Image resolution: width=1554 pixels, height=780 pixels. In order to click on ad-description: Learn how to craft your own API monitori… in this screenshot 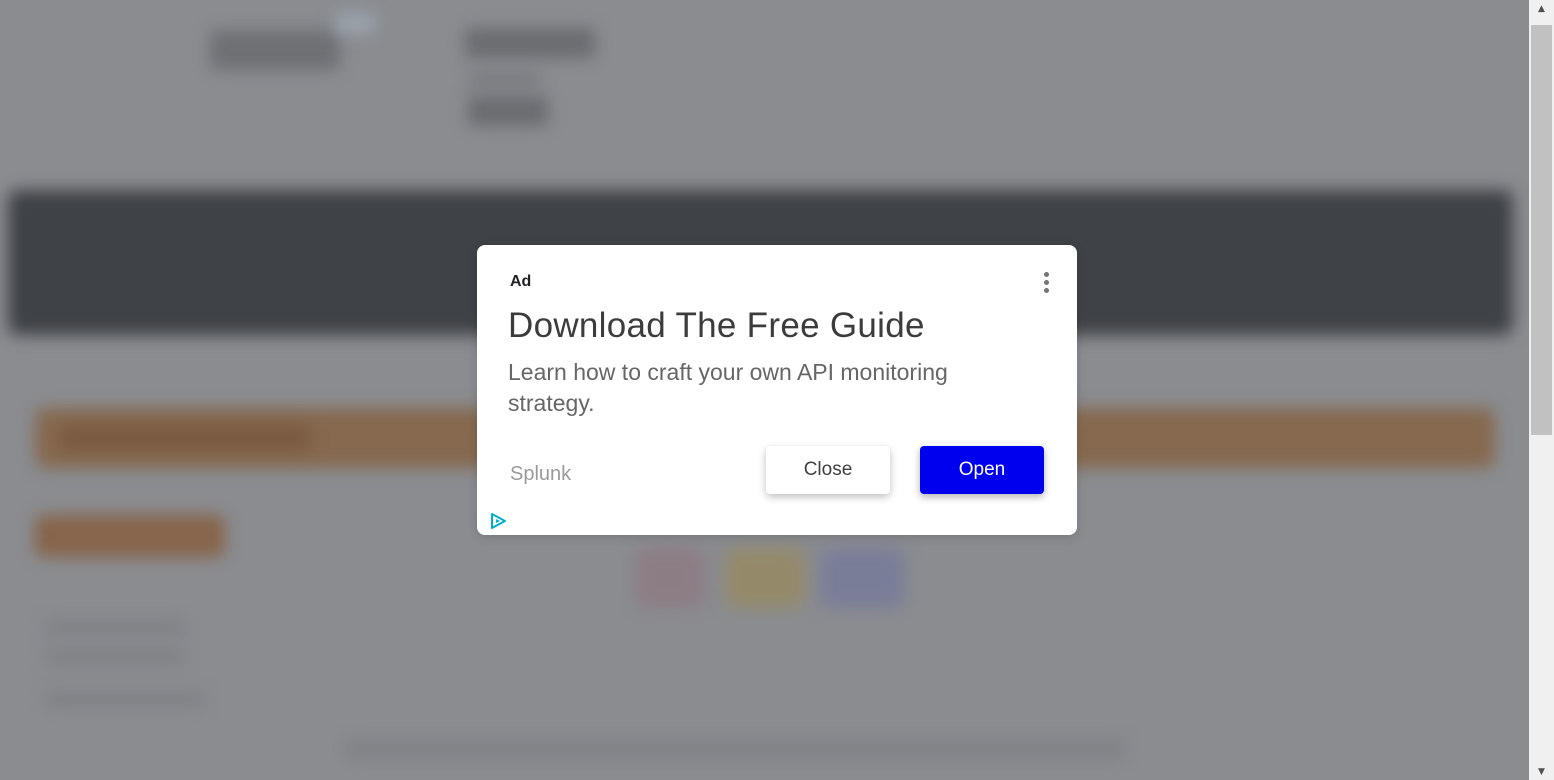, I will do `click(768, 388)`.